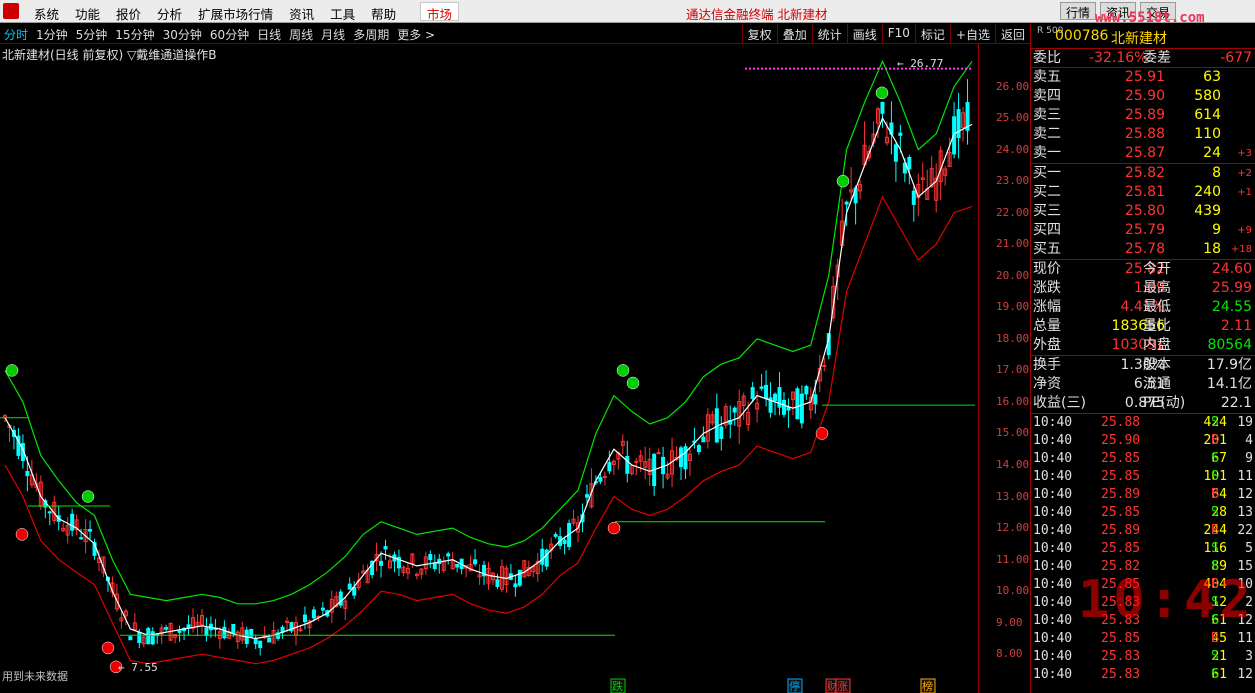  What do you see at coordinates (235, 11) in the screenshot?
I see `menu-item-4: 扩展市场行情` at bounding box center [235, 11].